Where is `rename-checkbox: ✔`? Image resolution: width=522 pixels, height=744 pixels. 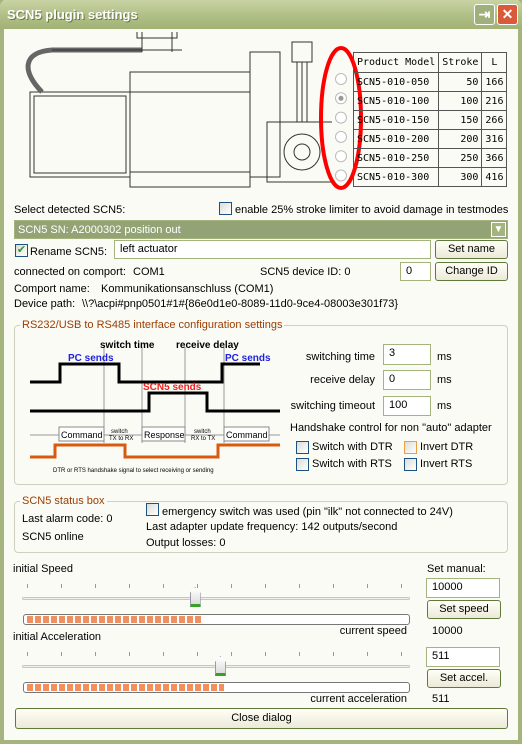 rename-checkbox: ✔ is located at coordinates (21, 250).